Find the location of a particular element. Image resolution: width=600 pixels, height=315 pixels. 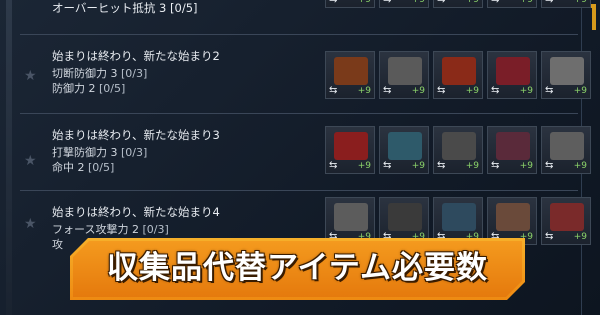

set-row-0: オーバーヒット抵抗 3 [0/5] ⇆ +9 ⇆ +9 ⇆ +9 ⇆ +9 ⇆ +9 is located at coordinates (305, 7).